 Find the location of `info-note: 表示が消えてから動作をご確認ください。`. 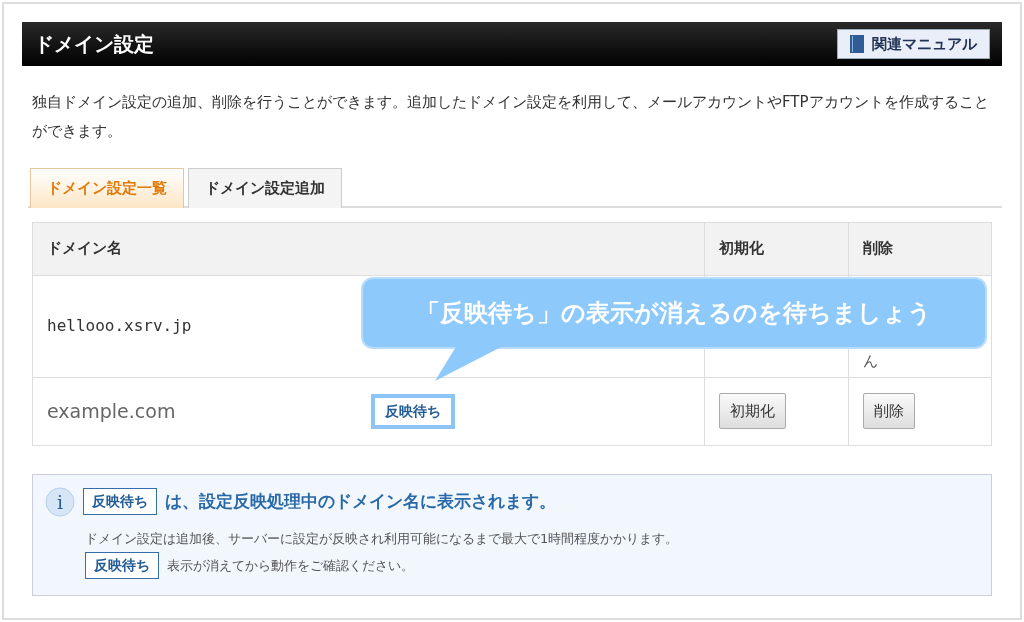

info-note: 表示が消えてから動作をご確認ください。 is located at coordinates (290, 565).